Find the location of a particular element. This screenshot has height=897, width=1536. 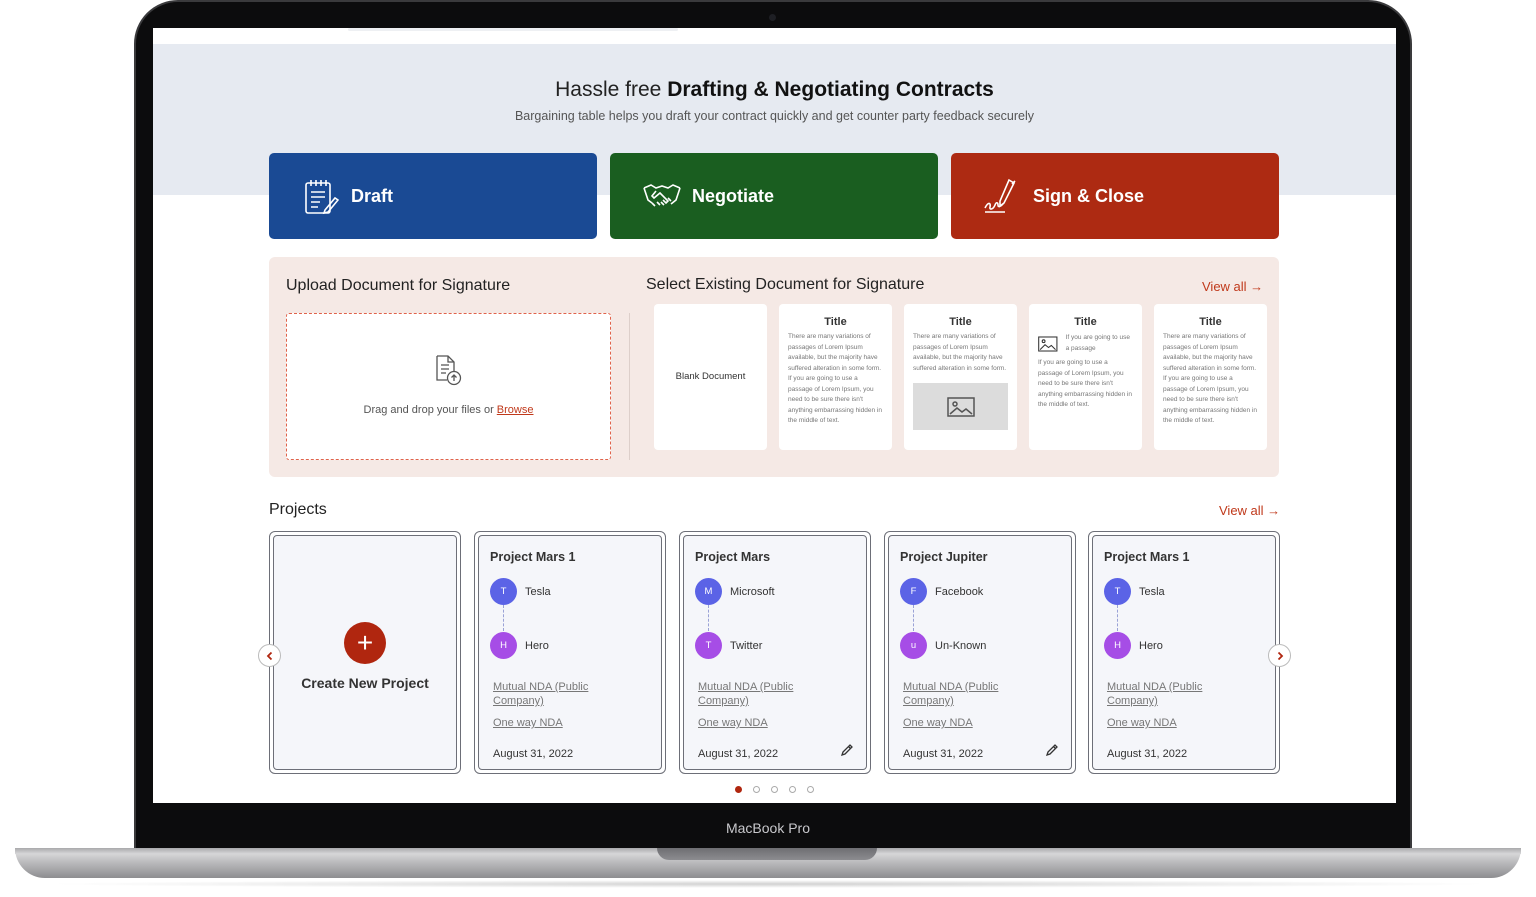

upload-heading: Upload Document for Signature is located at coordinates (398, 285).